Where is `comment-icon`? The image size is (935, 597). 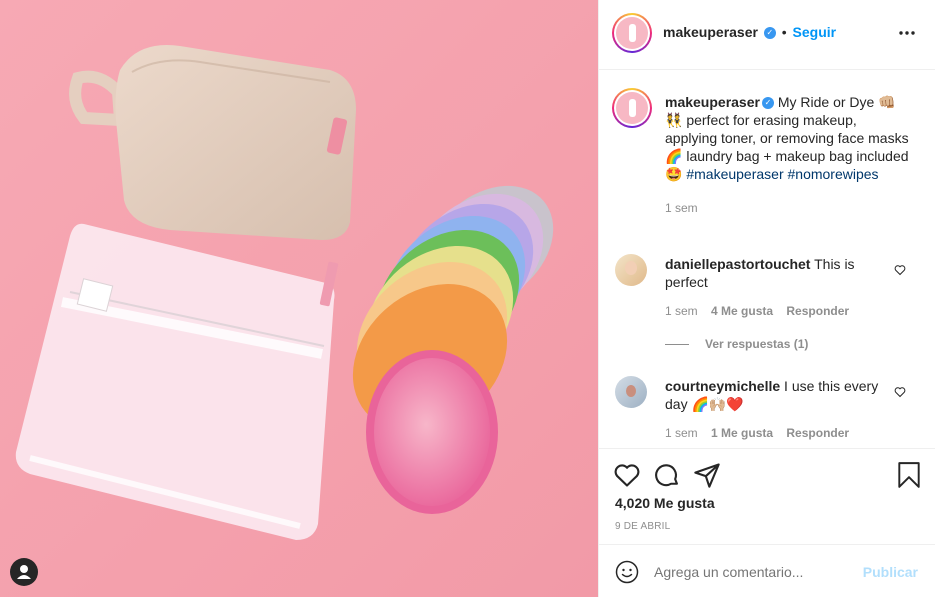 comment-icon is located at coordinates (666, 475).